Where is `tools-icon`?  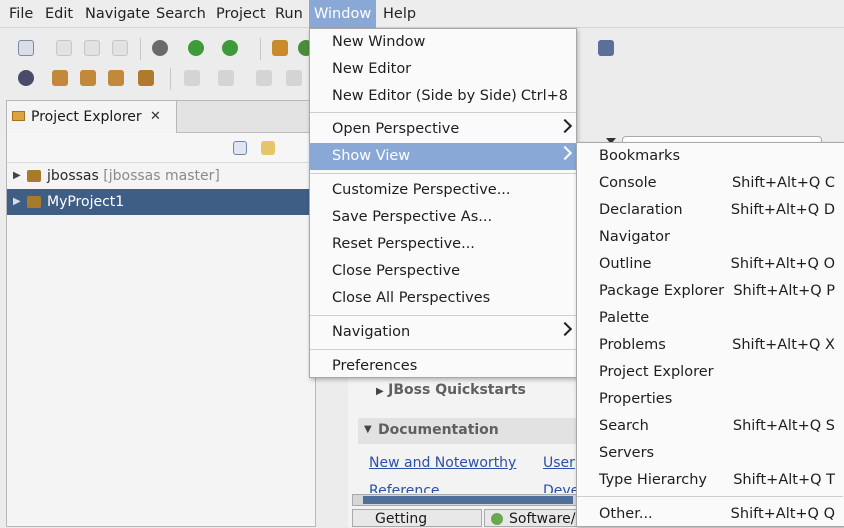 tools-icon is located at coordinates (146, 78).